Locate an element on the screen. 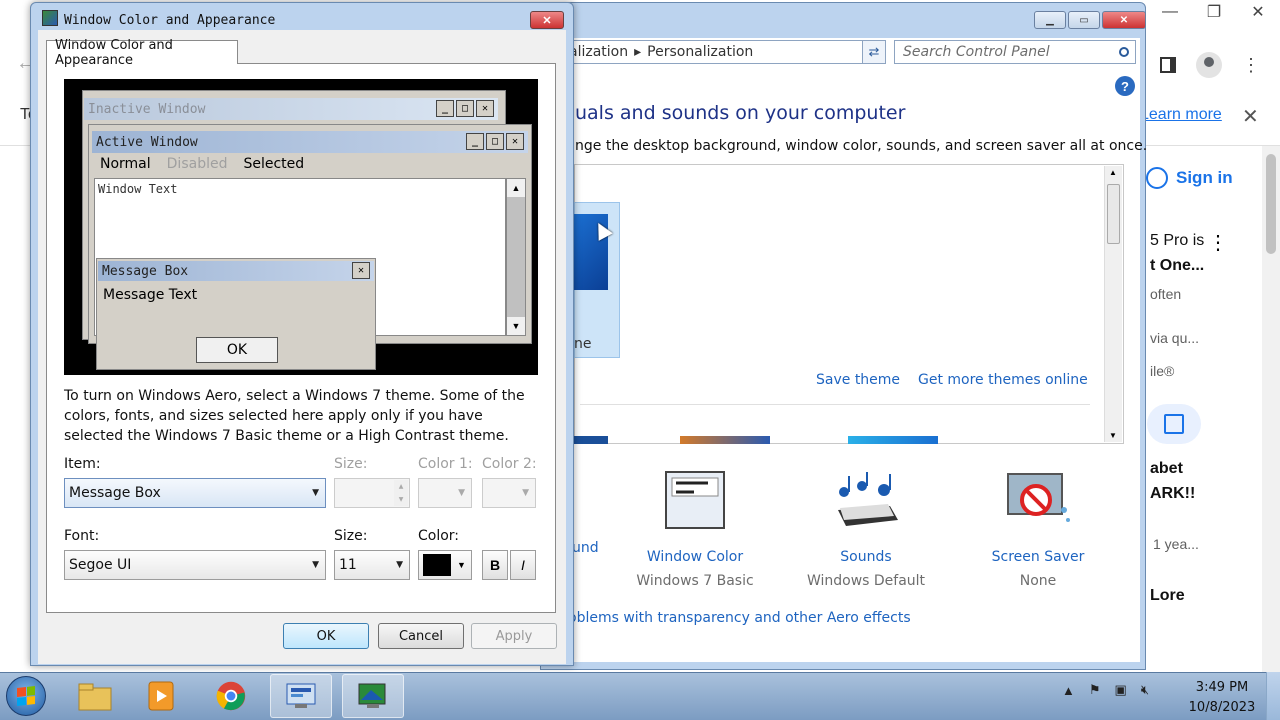 This screenshot has width=1280, height=720. breadcrumb-item: Personalization is located at coordinates (700, 52).